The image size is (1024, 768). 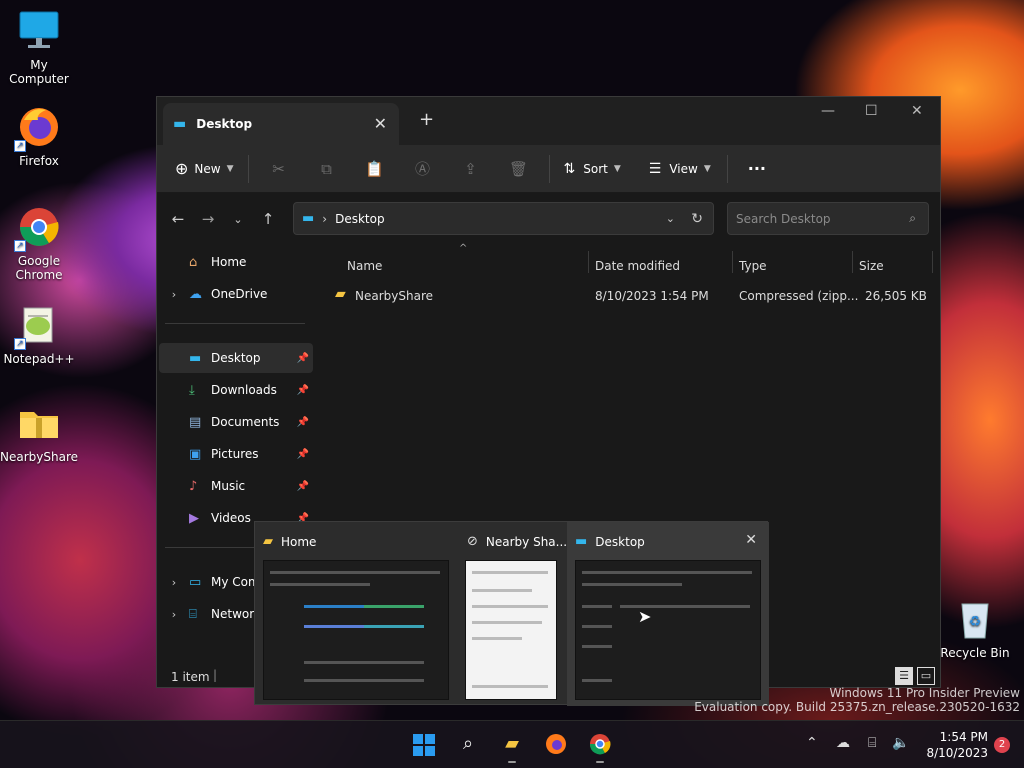 What do you see at coordinates (957, 745) in the screenshot?
I see `clock: 1:54 PM 8/10/2023` at bounding box center [957, 745].